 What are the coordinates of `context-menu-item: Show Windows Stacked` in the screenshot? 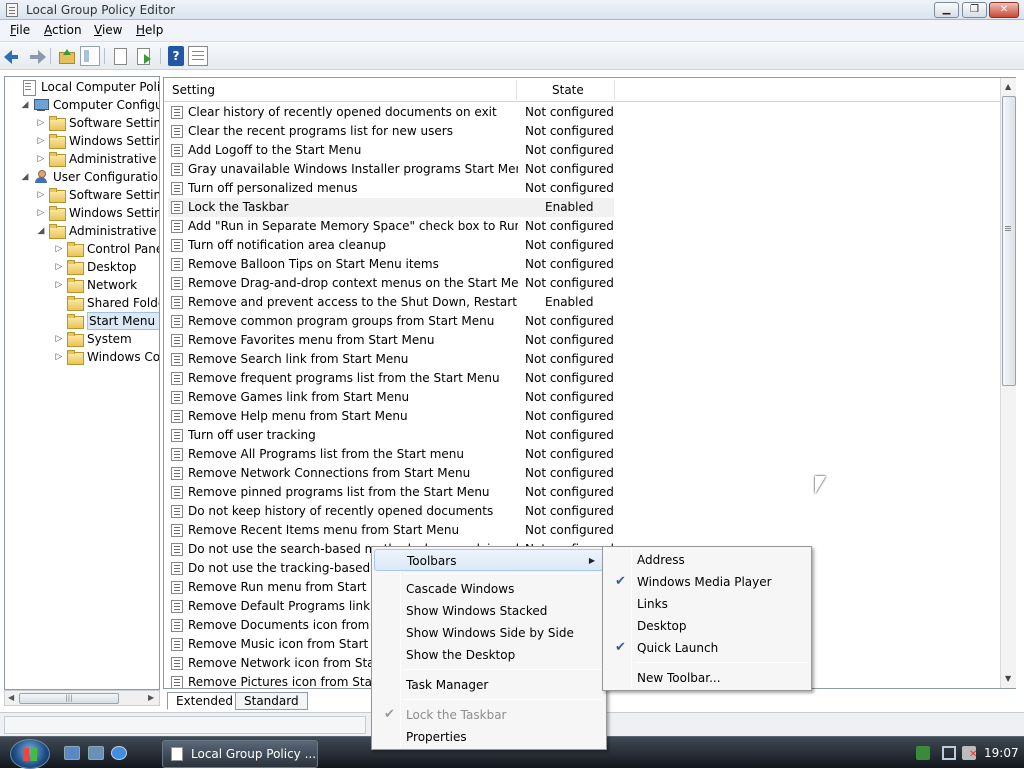 It's located at (489, 611).